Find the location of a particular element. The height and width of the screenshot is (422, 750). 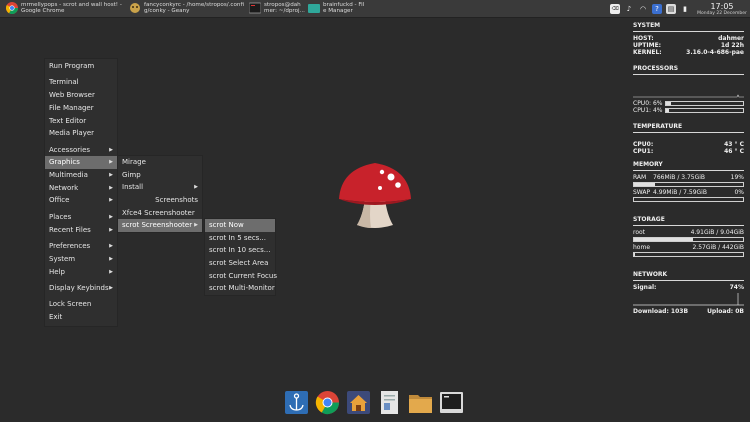

help-icon: ? is located at coordinates (657, 8).